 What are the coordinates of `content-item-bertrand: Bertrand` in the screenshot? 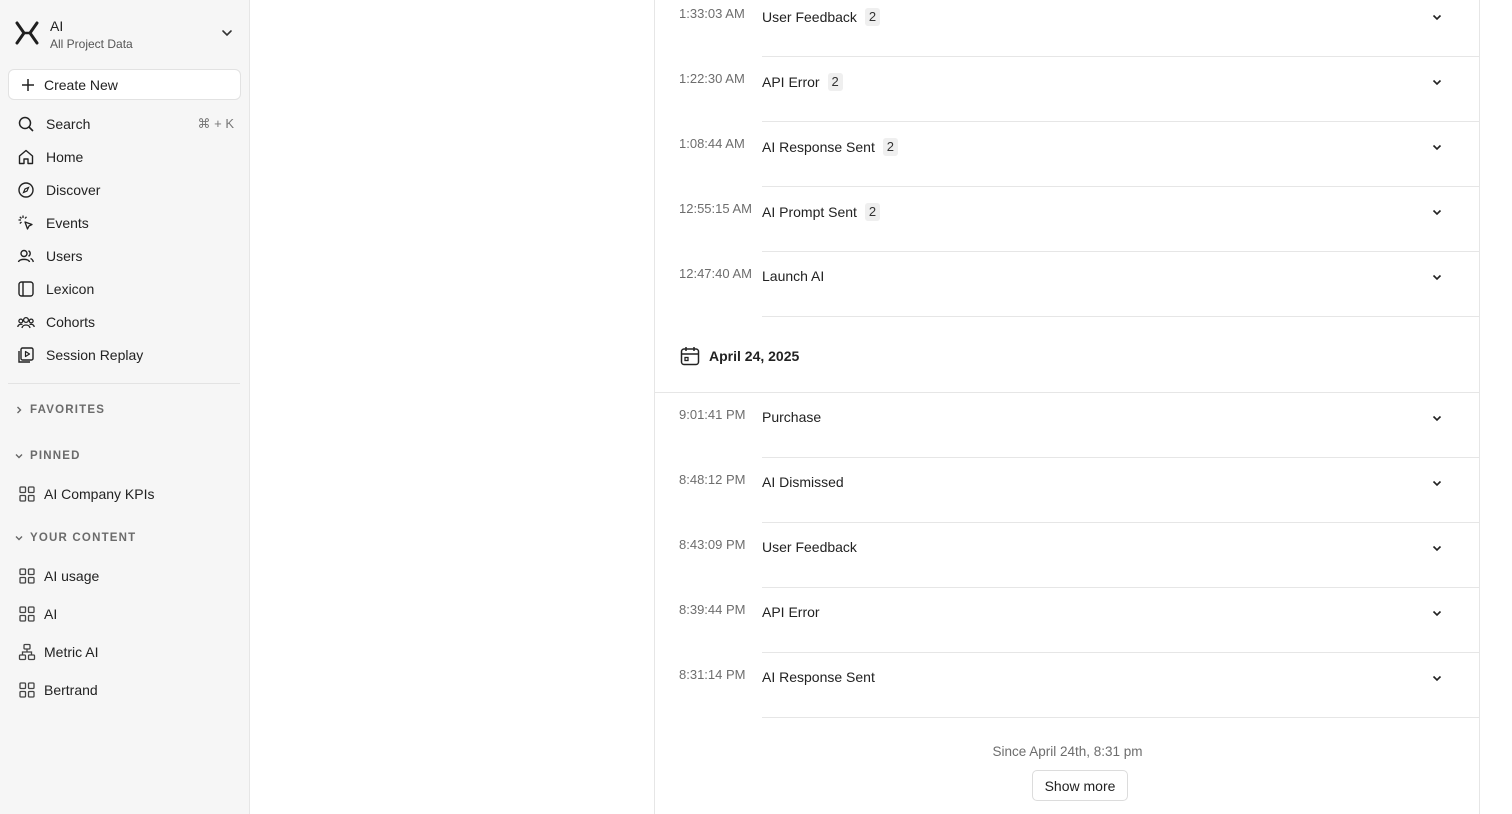 It's located at (58, 690).